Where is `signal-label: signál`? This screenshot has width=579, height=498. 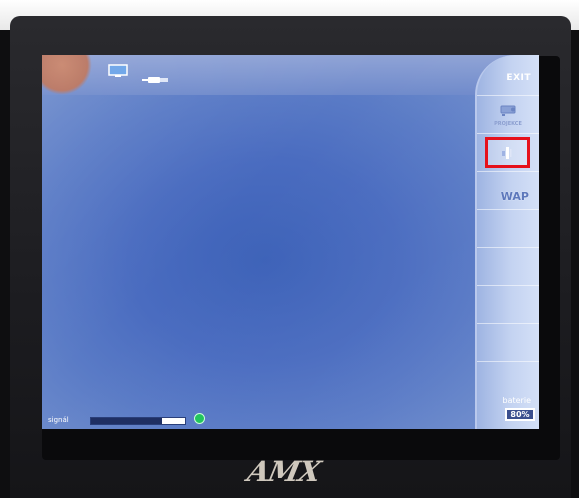
signal-label: signál is located at coordinates (58, 420).